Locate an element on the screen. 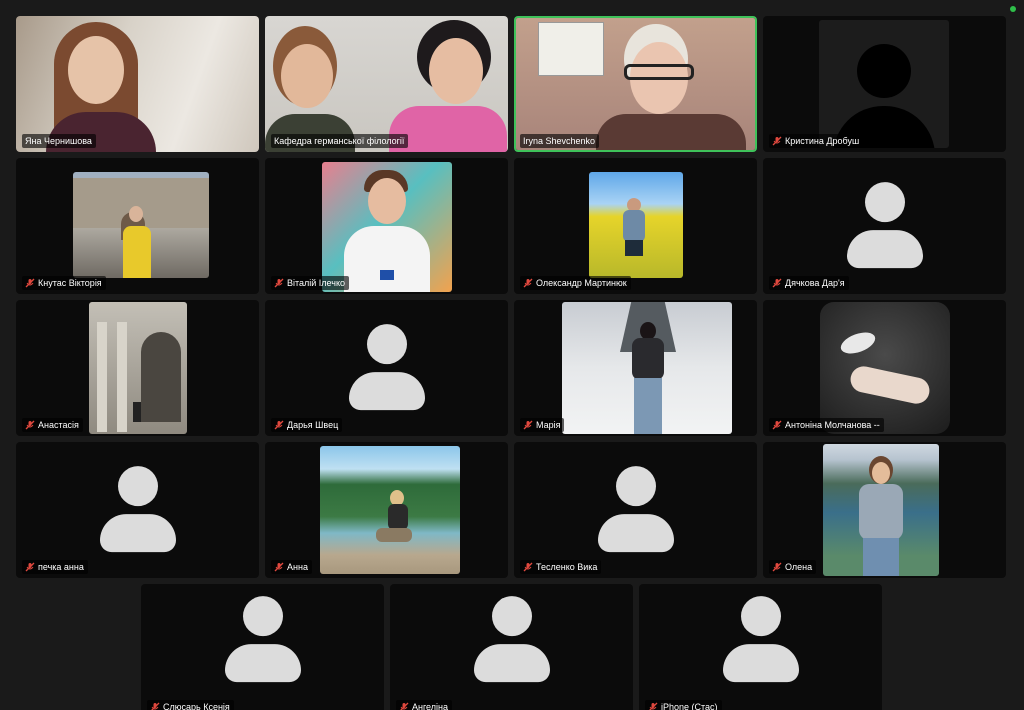 The image size is (1024, 710). participant-name-label: Слюсарь Ксенія is located at coordinates (190, 705).